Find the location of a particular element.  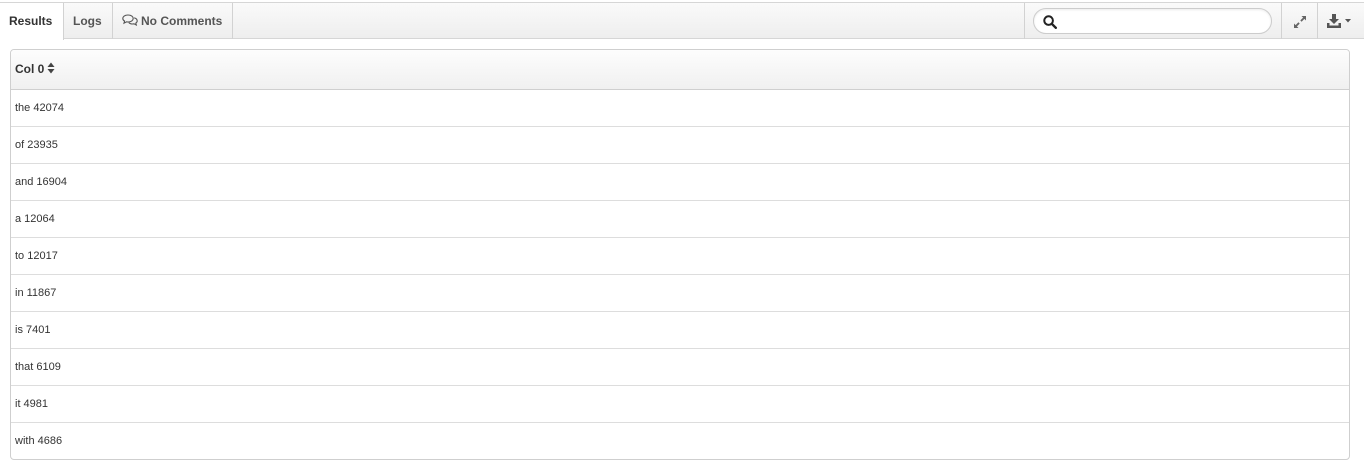

table-cell: a 12064 is located at coordinates (680, 218).